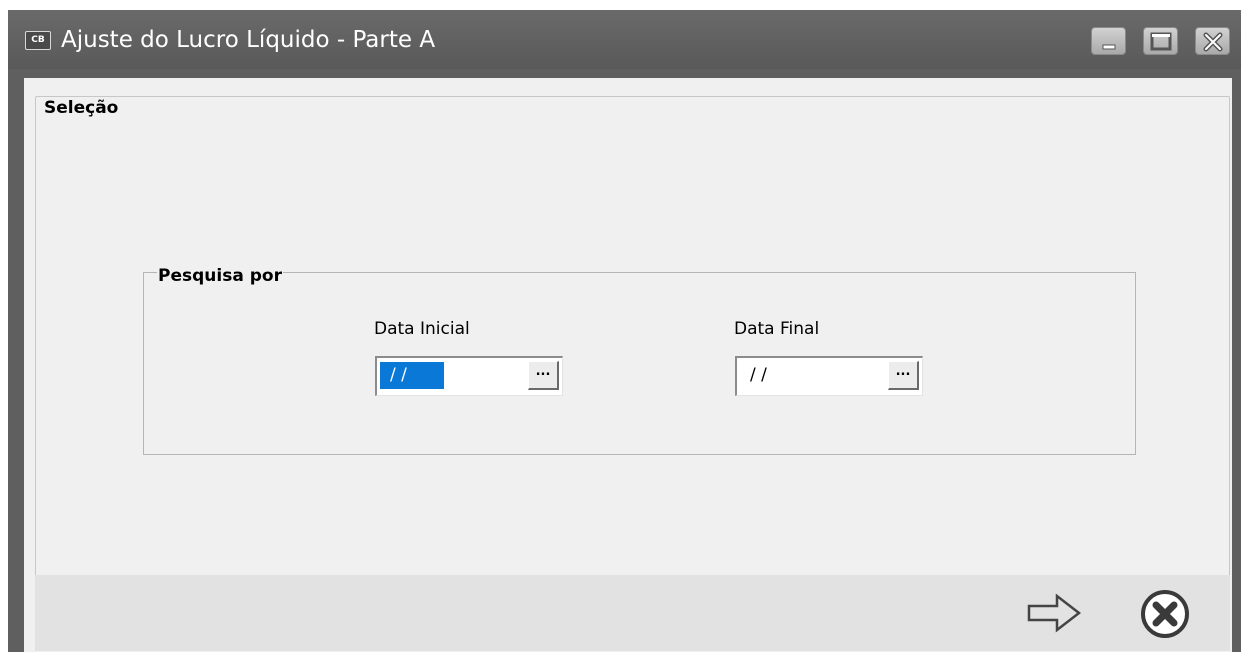 The image size is (1241, 652). I want to click on close-button, so click(1212, 41).